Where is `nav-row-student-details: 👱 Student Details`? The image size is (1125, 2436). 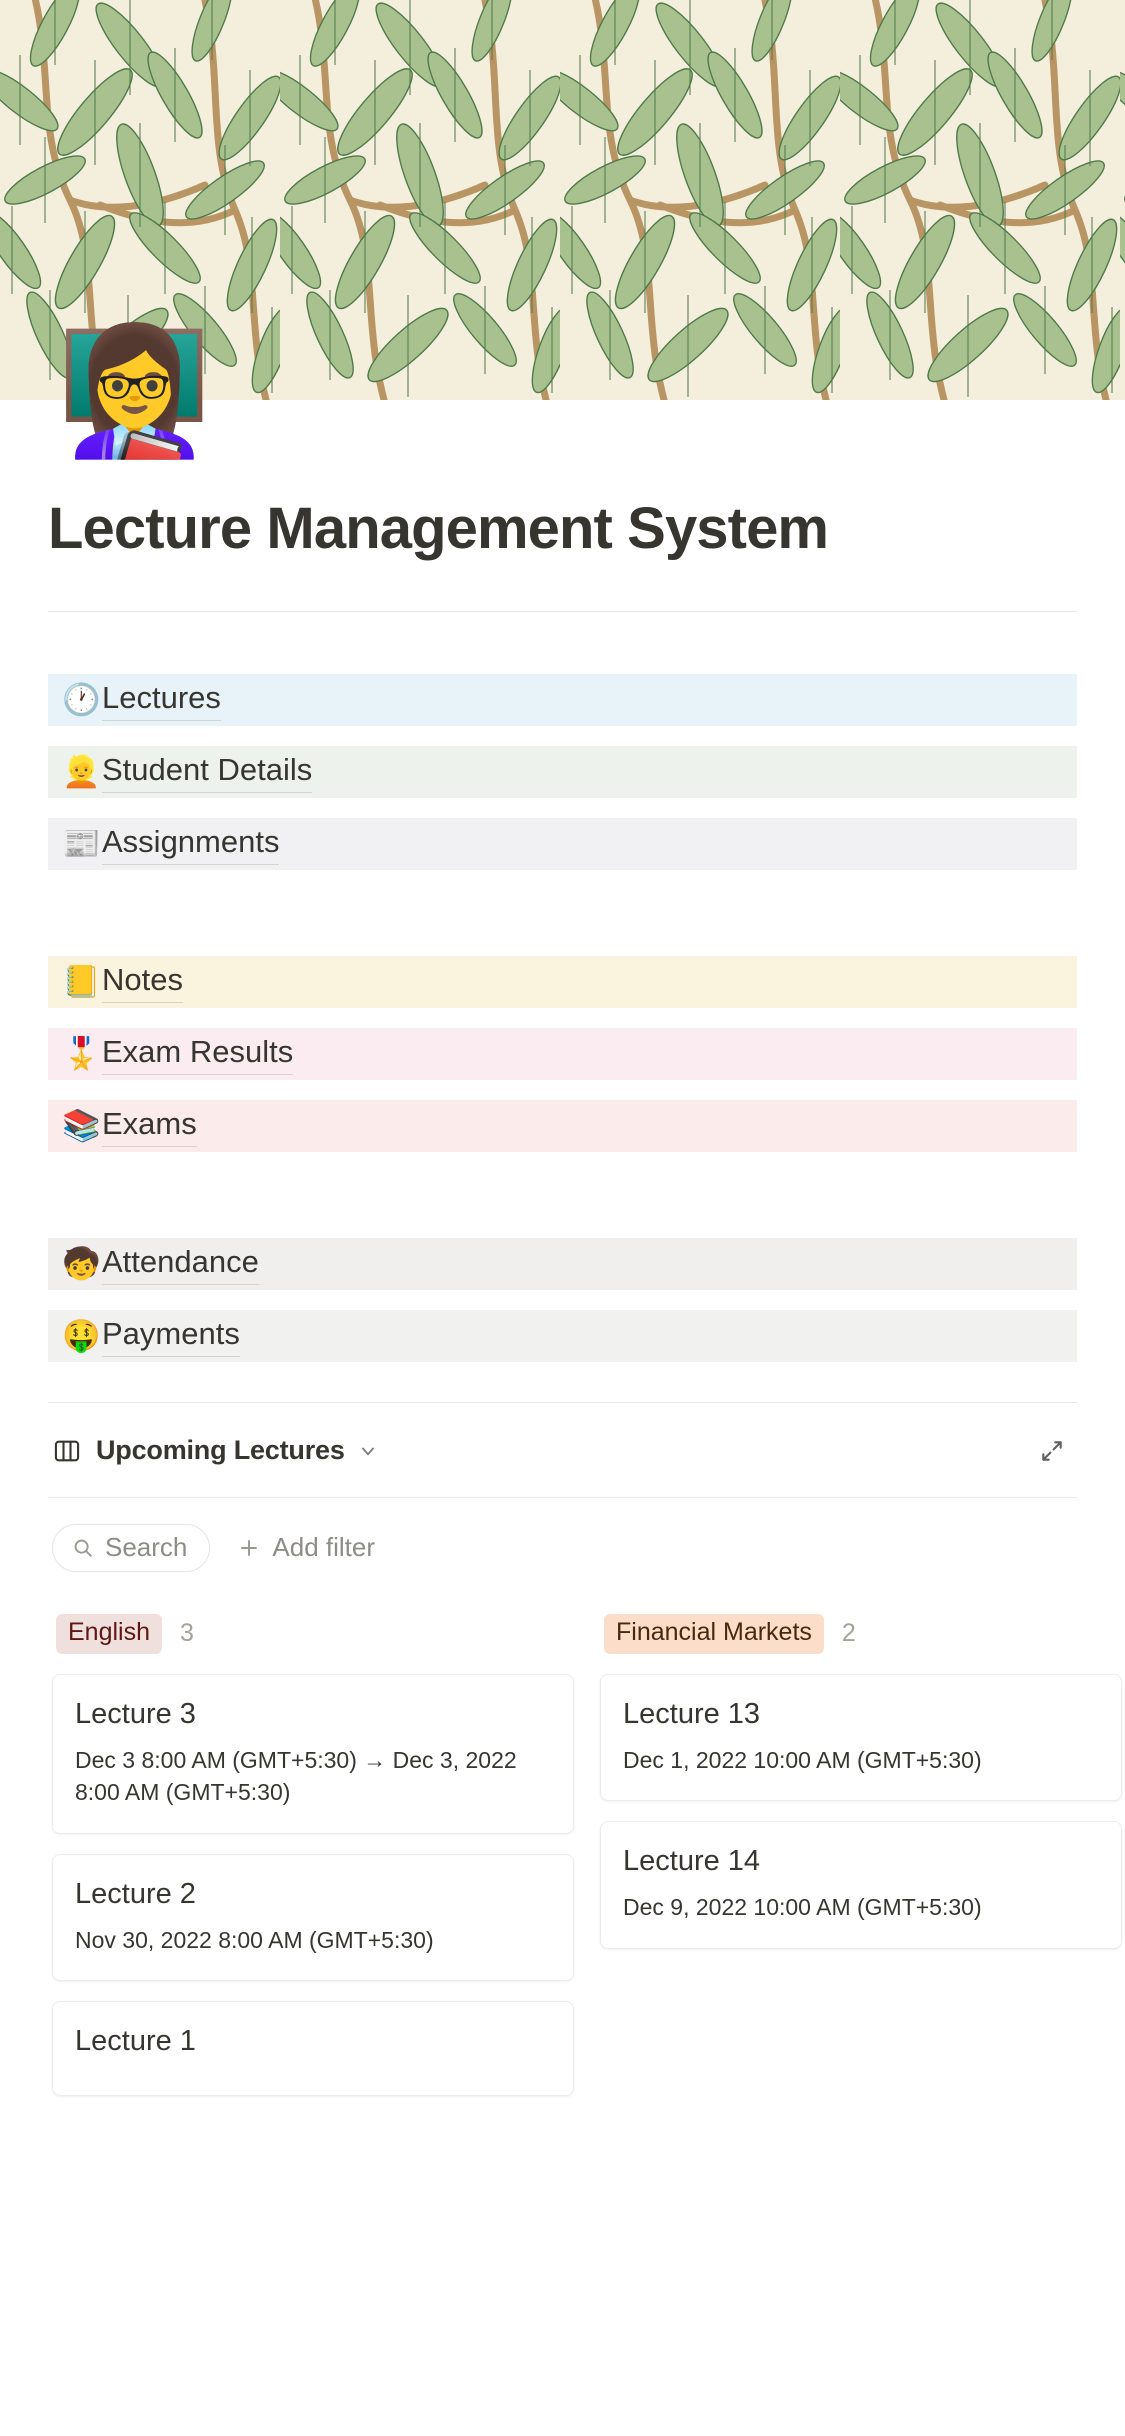
nav-row-student-details: 👱 Student Details is located at coordinates (562, 771).